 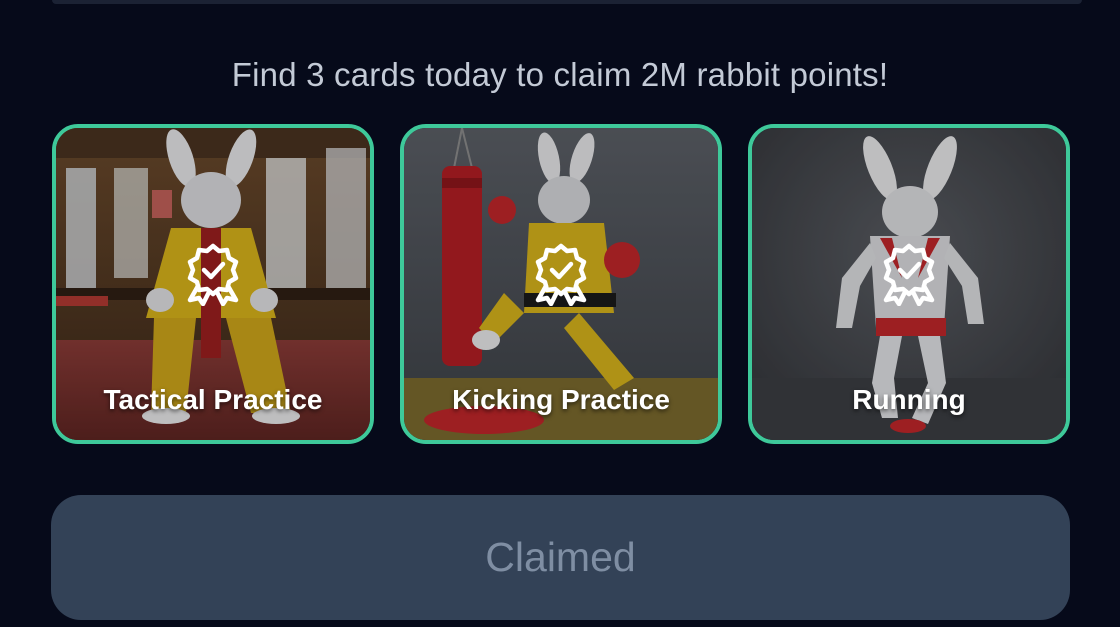 I want to click on card-running: Running, so click(x=909, y=284).